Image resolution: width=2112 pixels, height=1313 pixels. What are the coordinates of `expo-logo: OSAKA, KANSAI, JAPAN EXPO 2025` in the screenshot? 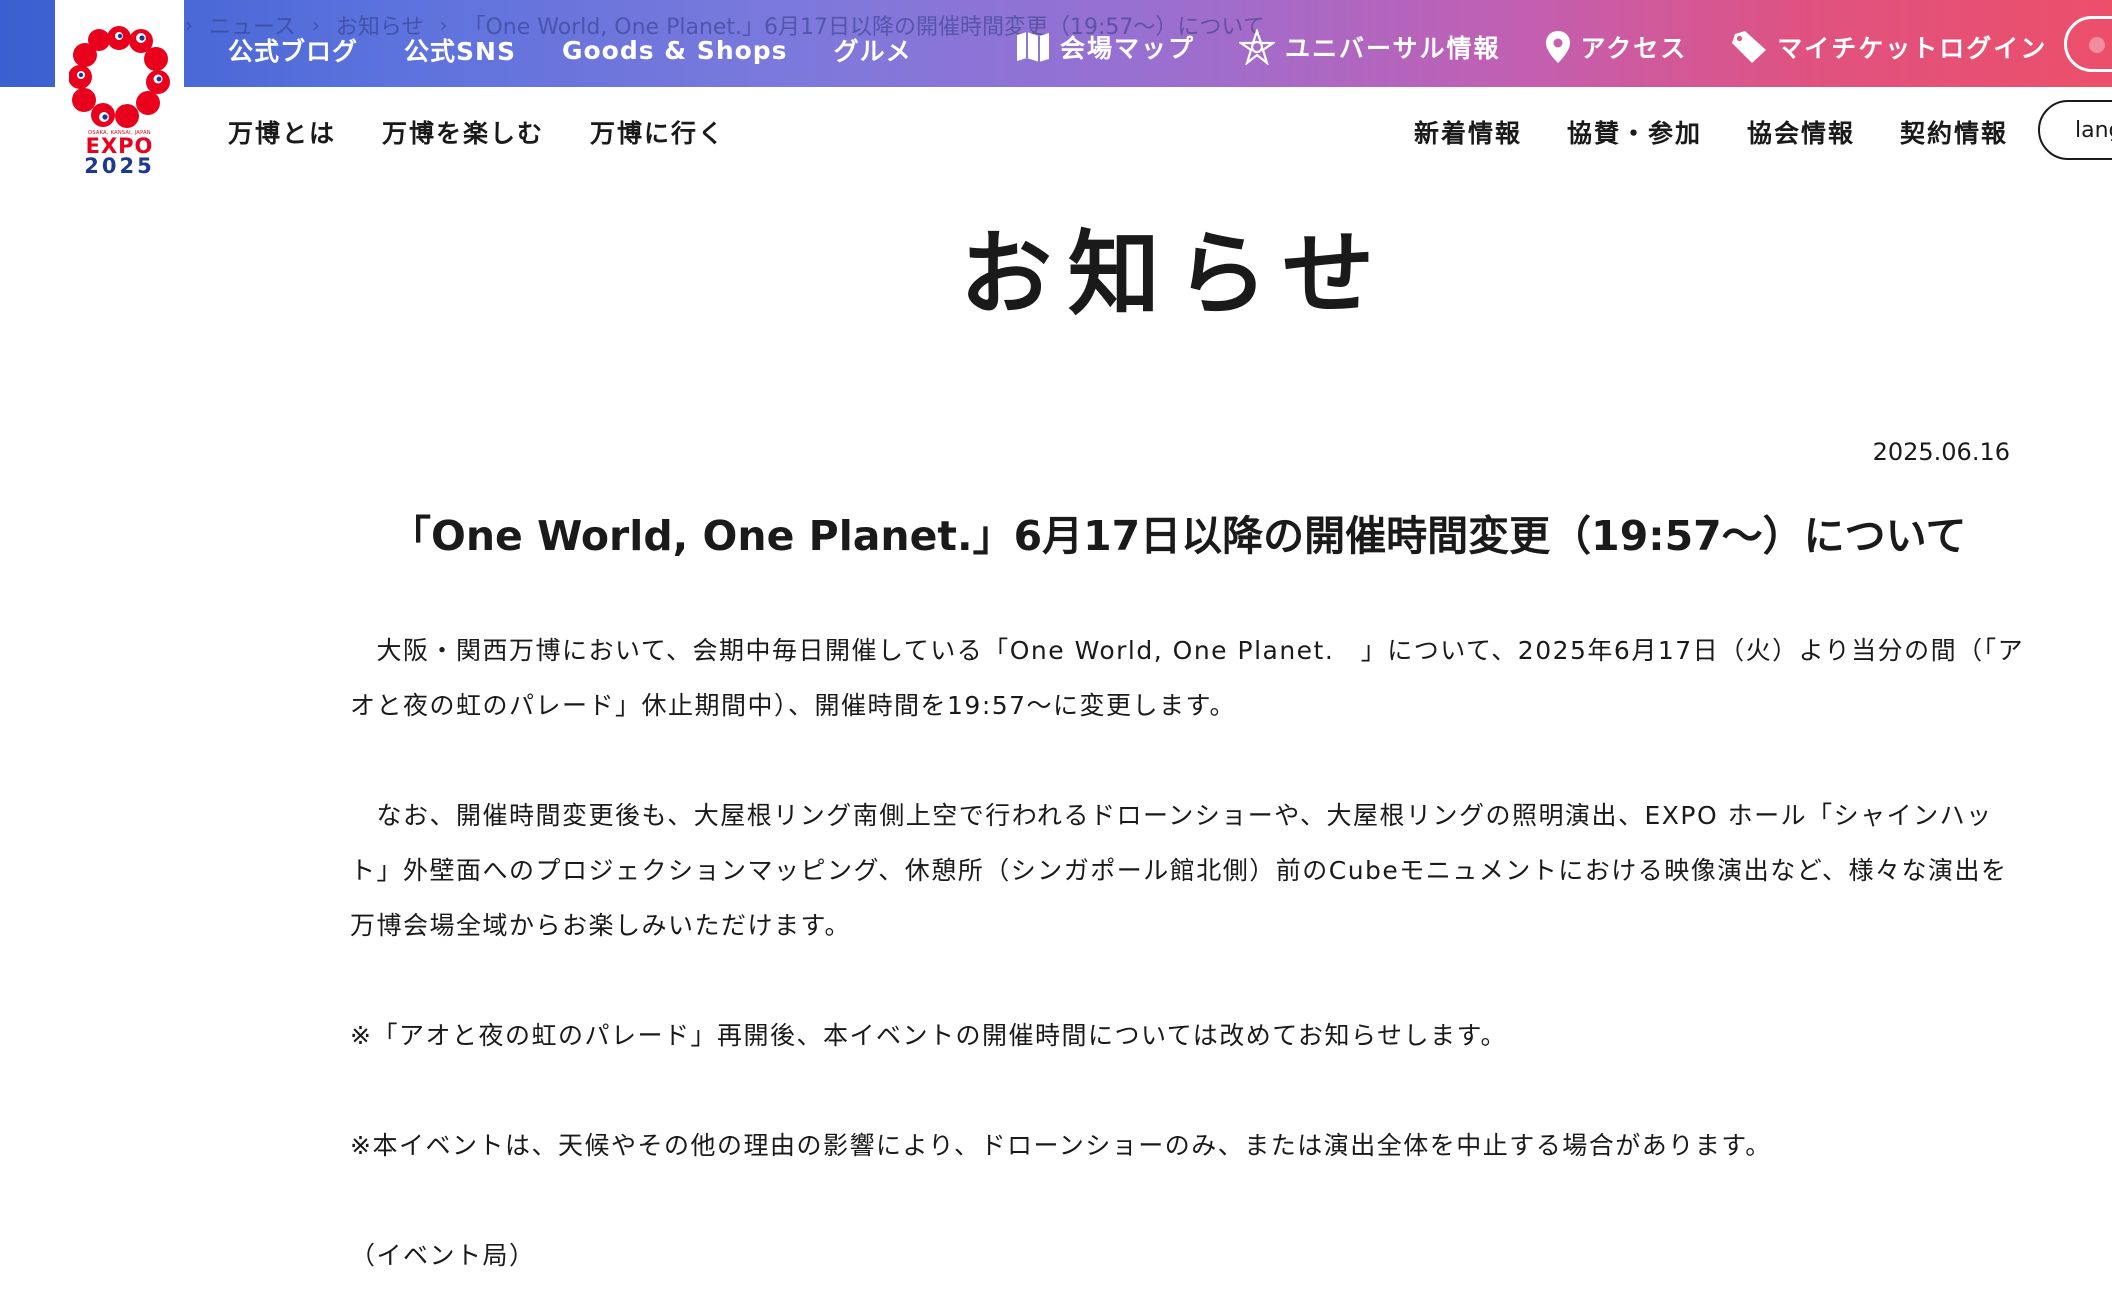 It's located at (119, 89).